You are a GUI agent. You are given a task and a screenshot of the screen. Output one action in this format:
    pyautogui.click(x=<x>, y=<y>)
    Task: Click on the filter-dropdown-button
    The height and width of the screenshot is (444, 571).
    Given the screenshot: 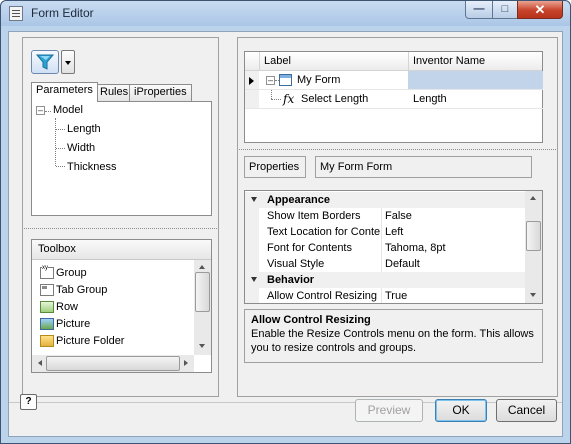 What is the action you would take?
    pyautogui.click(x=68, y=62)
    